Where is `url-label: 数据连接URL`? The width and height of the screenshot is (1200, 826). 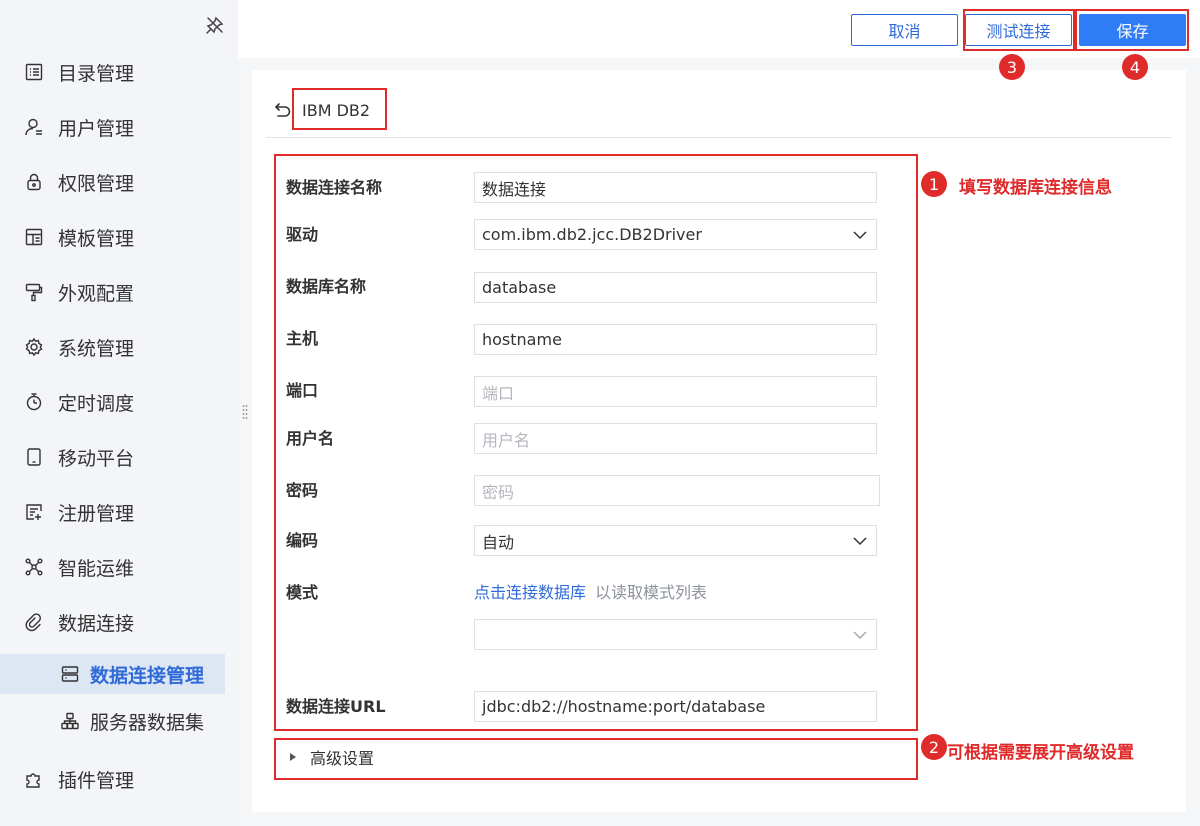 url-label: 数据连接URL is located at coordinates (336, 706).